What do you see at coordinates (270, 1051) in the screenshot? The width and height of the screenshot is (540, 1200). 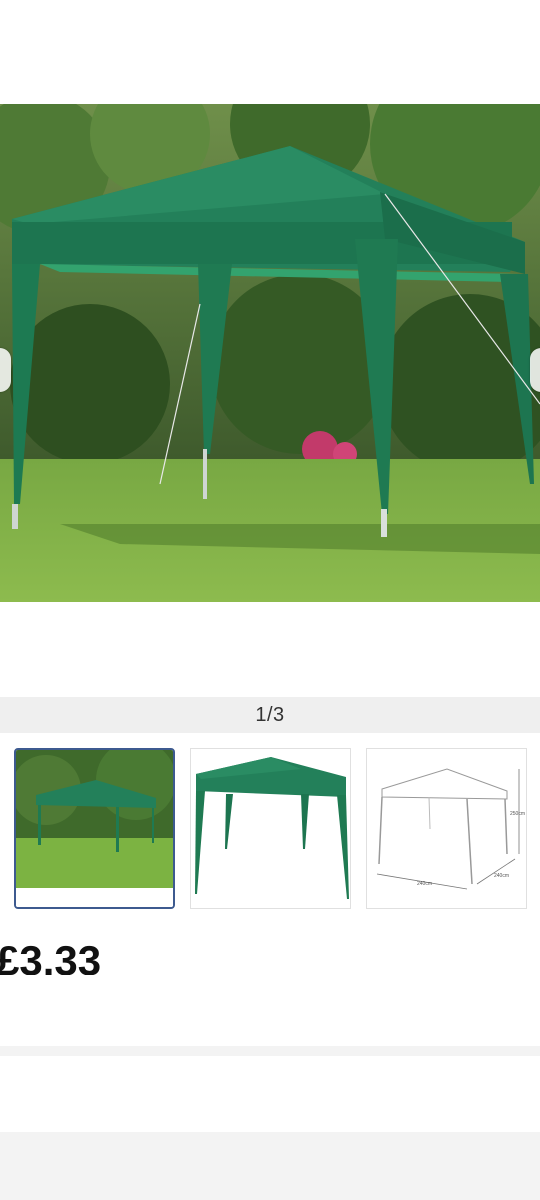 I see `section-divider` at bounding box center [270, 1051].